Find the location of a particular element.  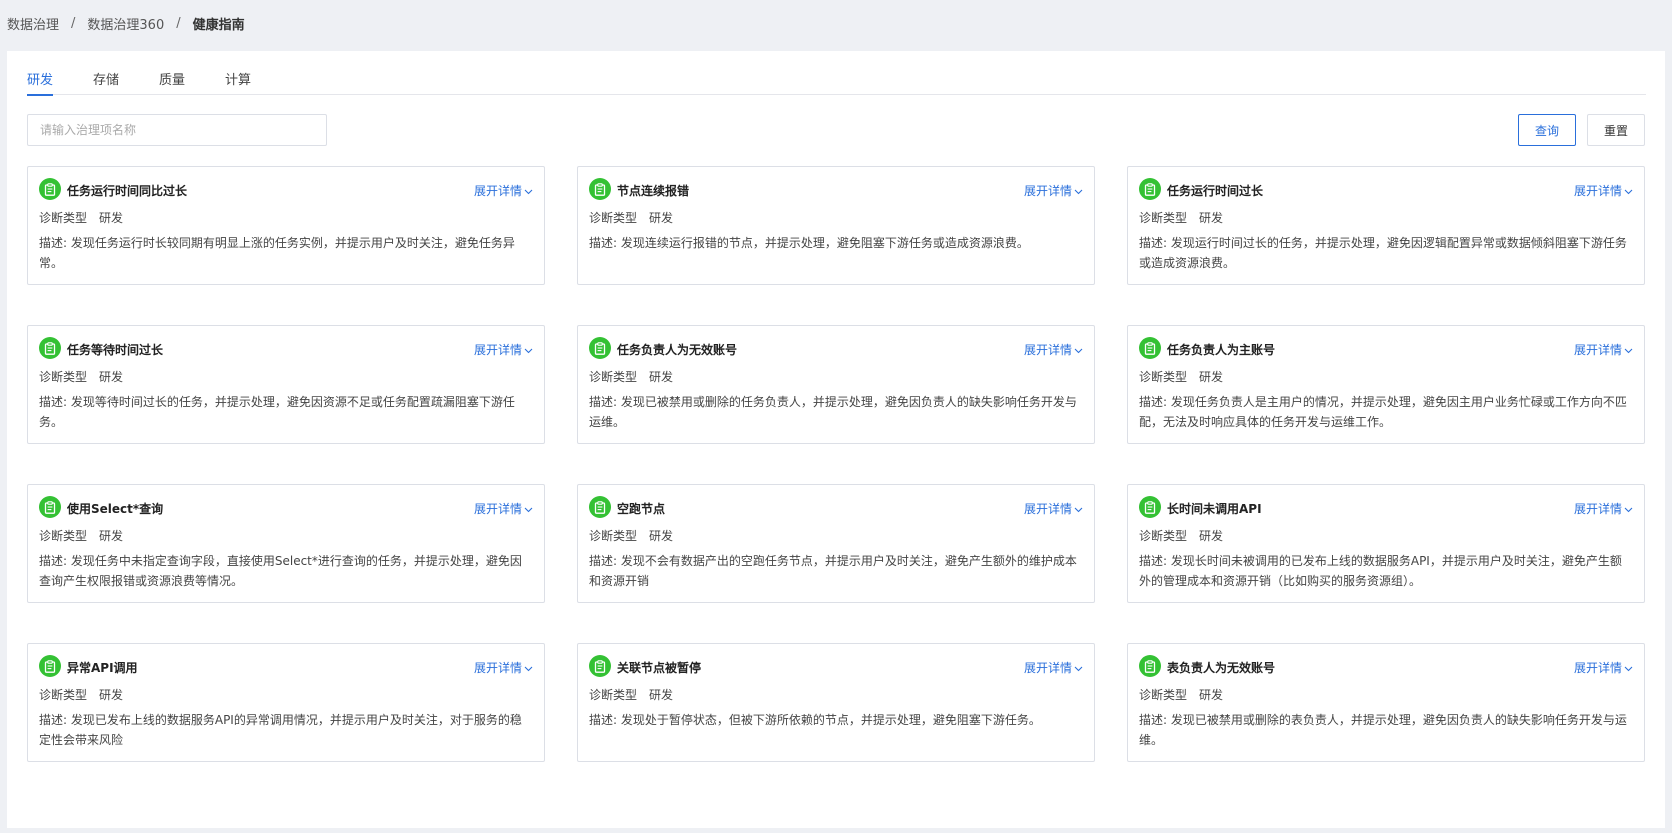

reset-button: 重置 is located at coordinates (1616, 130).